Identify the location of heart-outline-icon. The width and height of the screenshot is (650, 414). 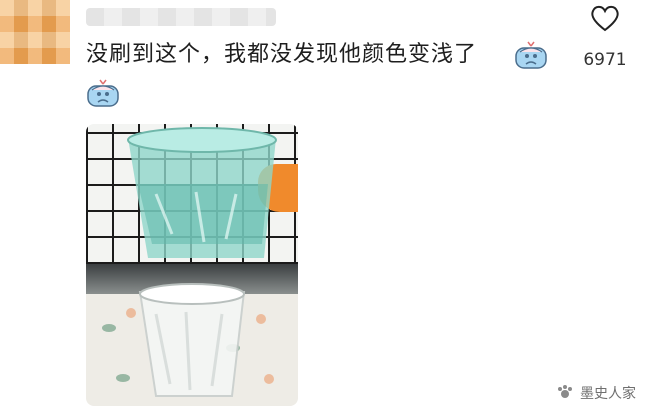
(605, 20).